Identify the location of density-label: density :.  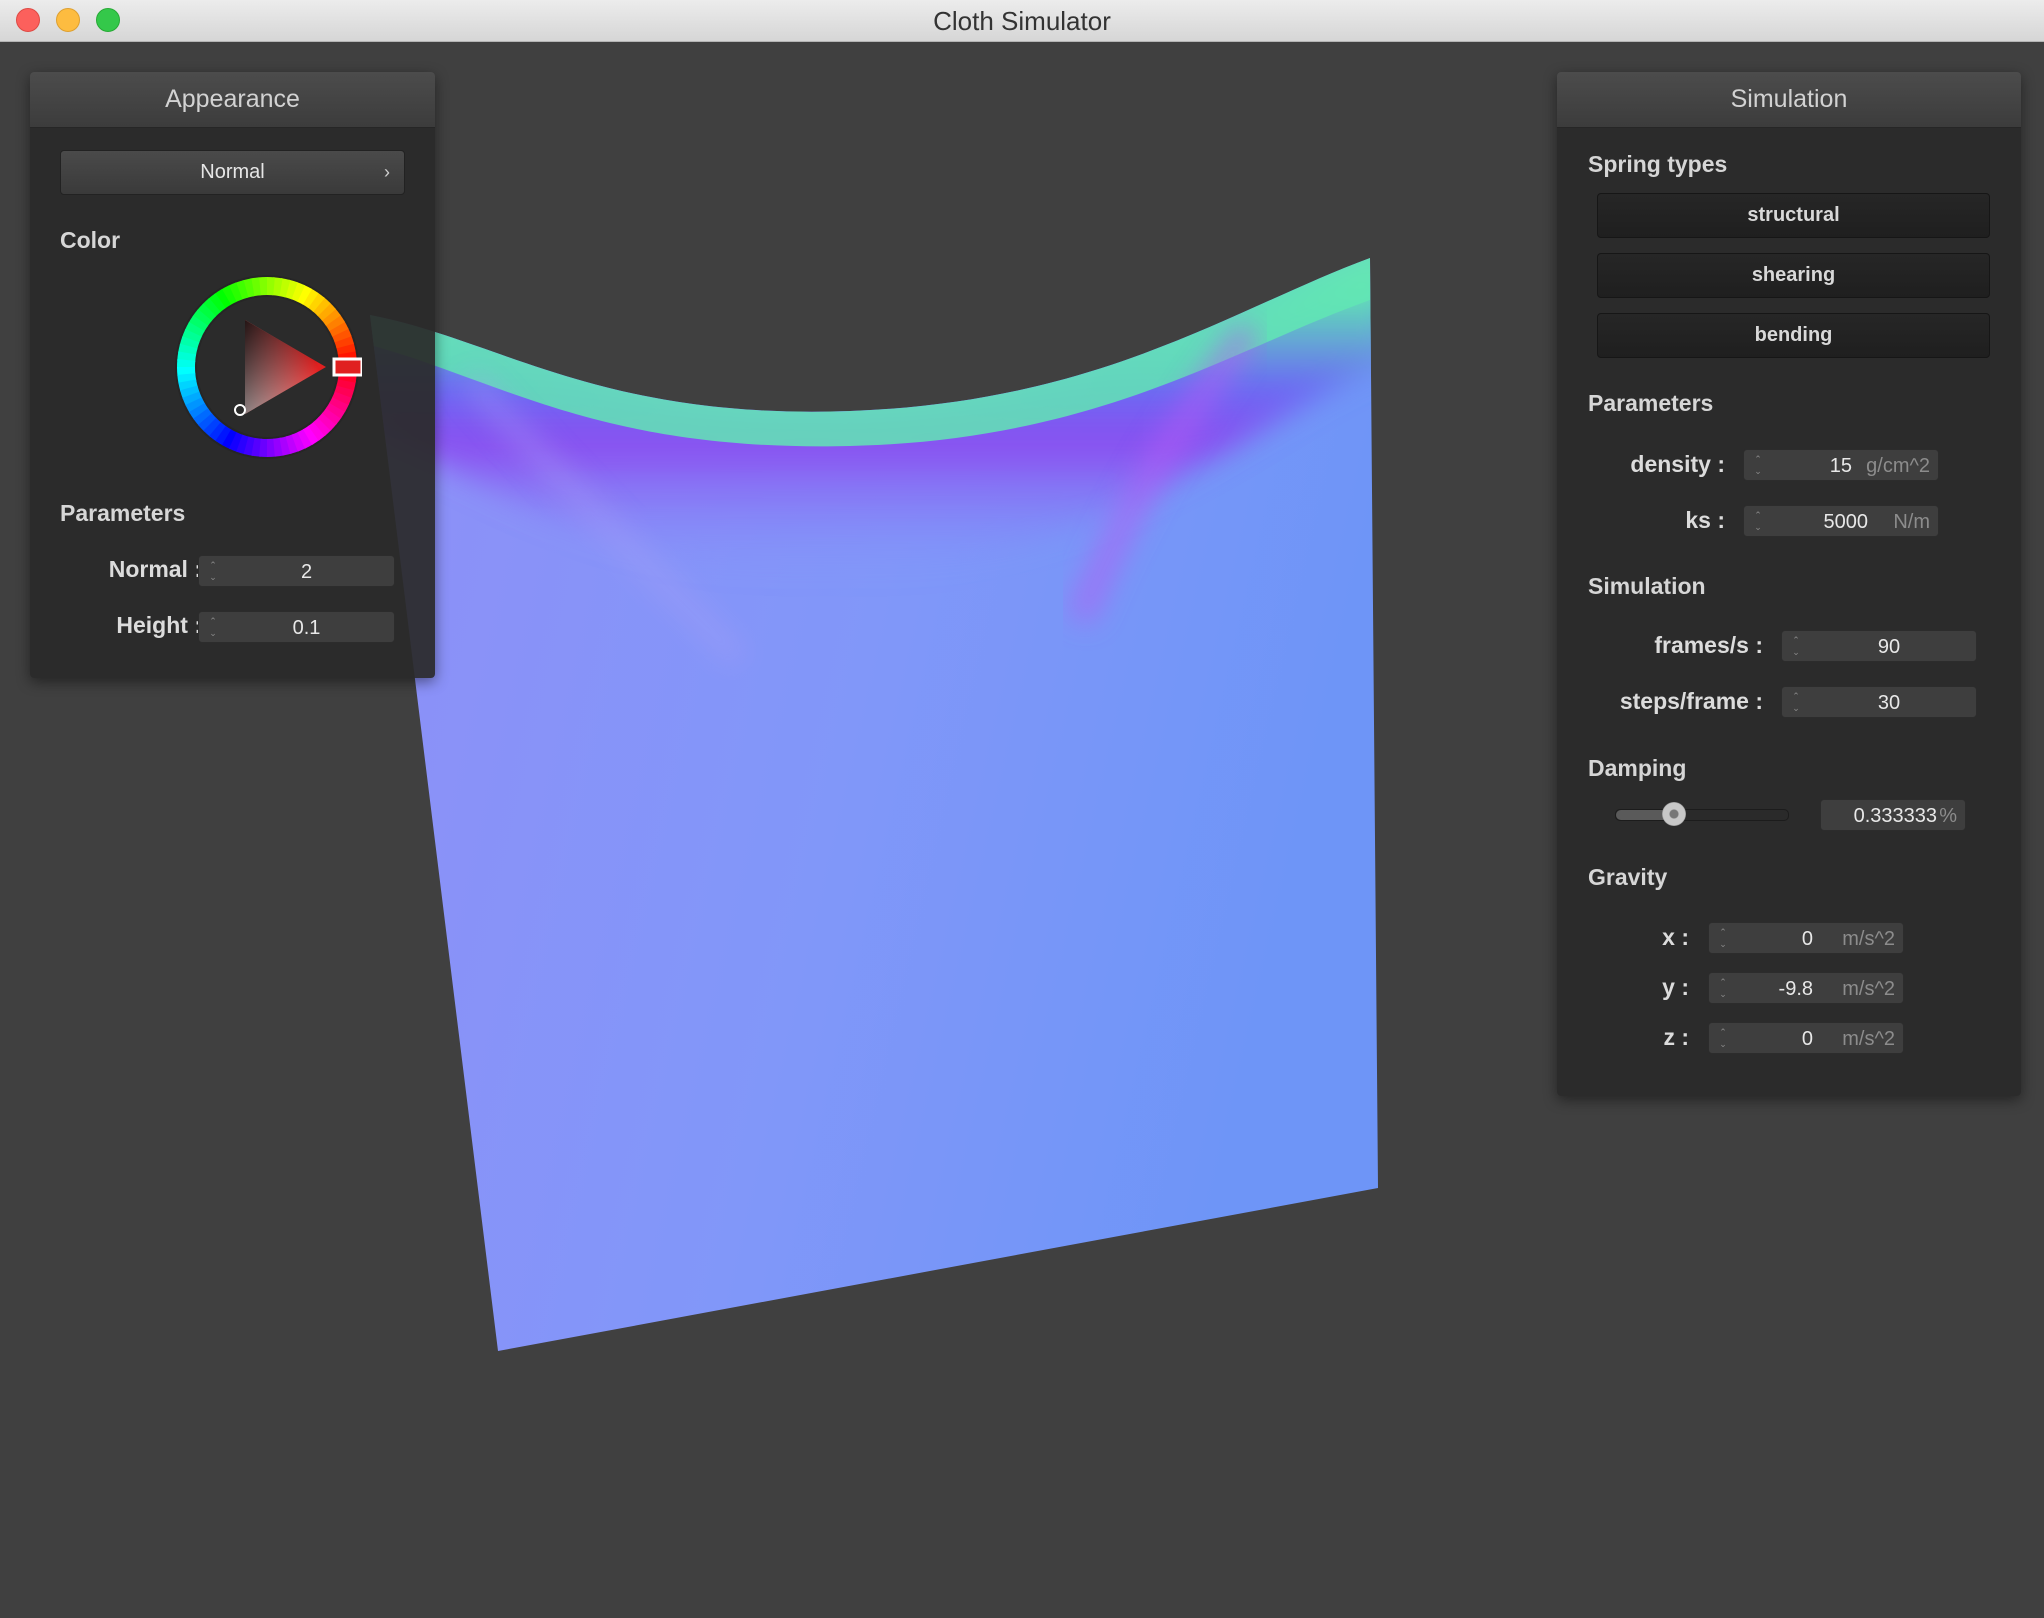
(1677, 464).